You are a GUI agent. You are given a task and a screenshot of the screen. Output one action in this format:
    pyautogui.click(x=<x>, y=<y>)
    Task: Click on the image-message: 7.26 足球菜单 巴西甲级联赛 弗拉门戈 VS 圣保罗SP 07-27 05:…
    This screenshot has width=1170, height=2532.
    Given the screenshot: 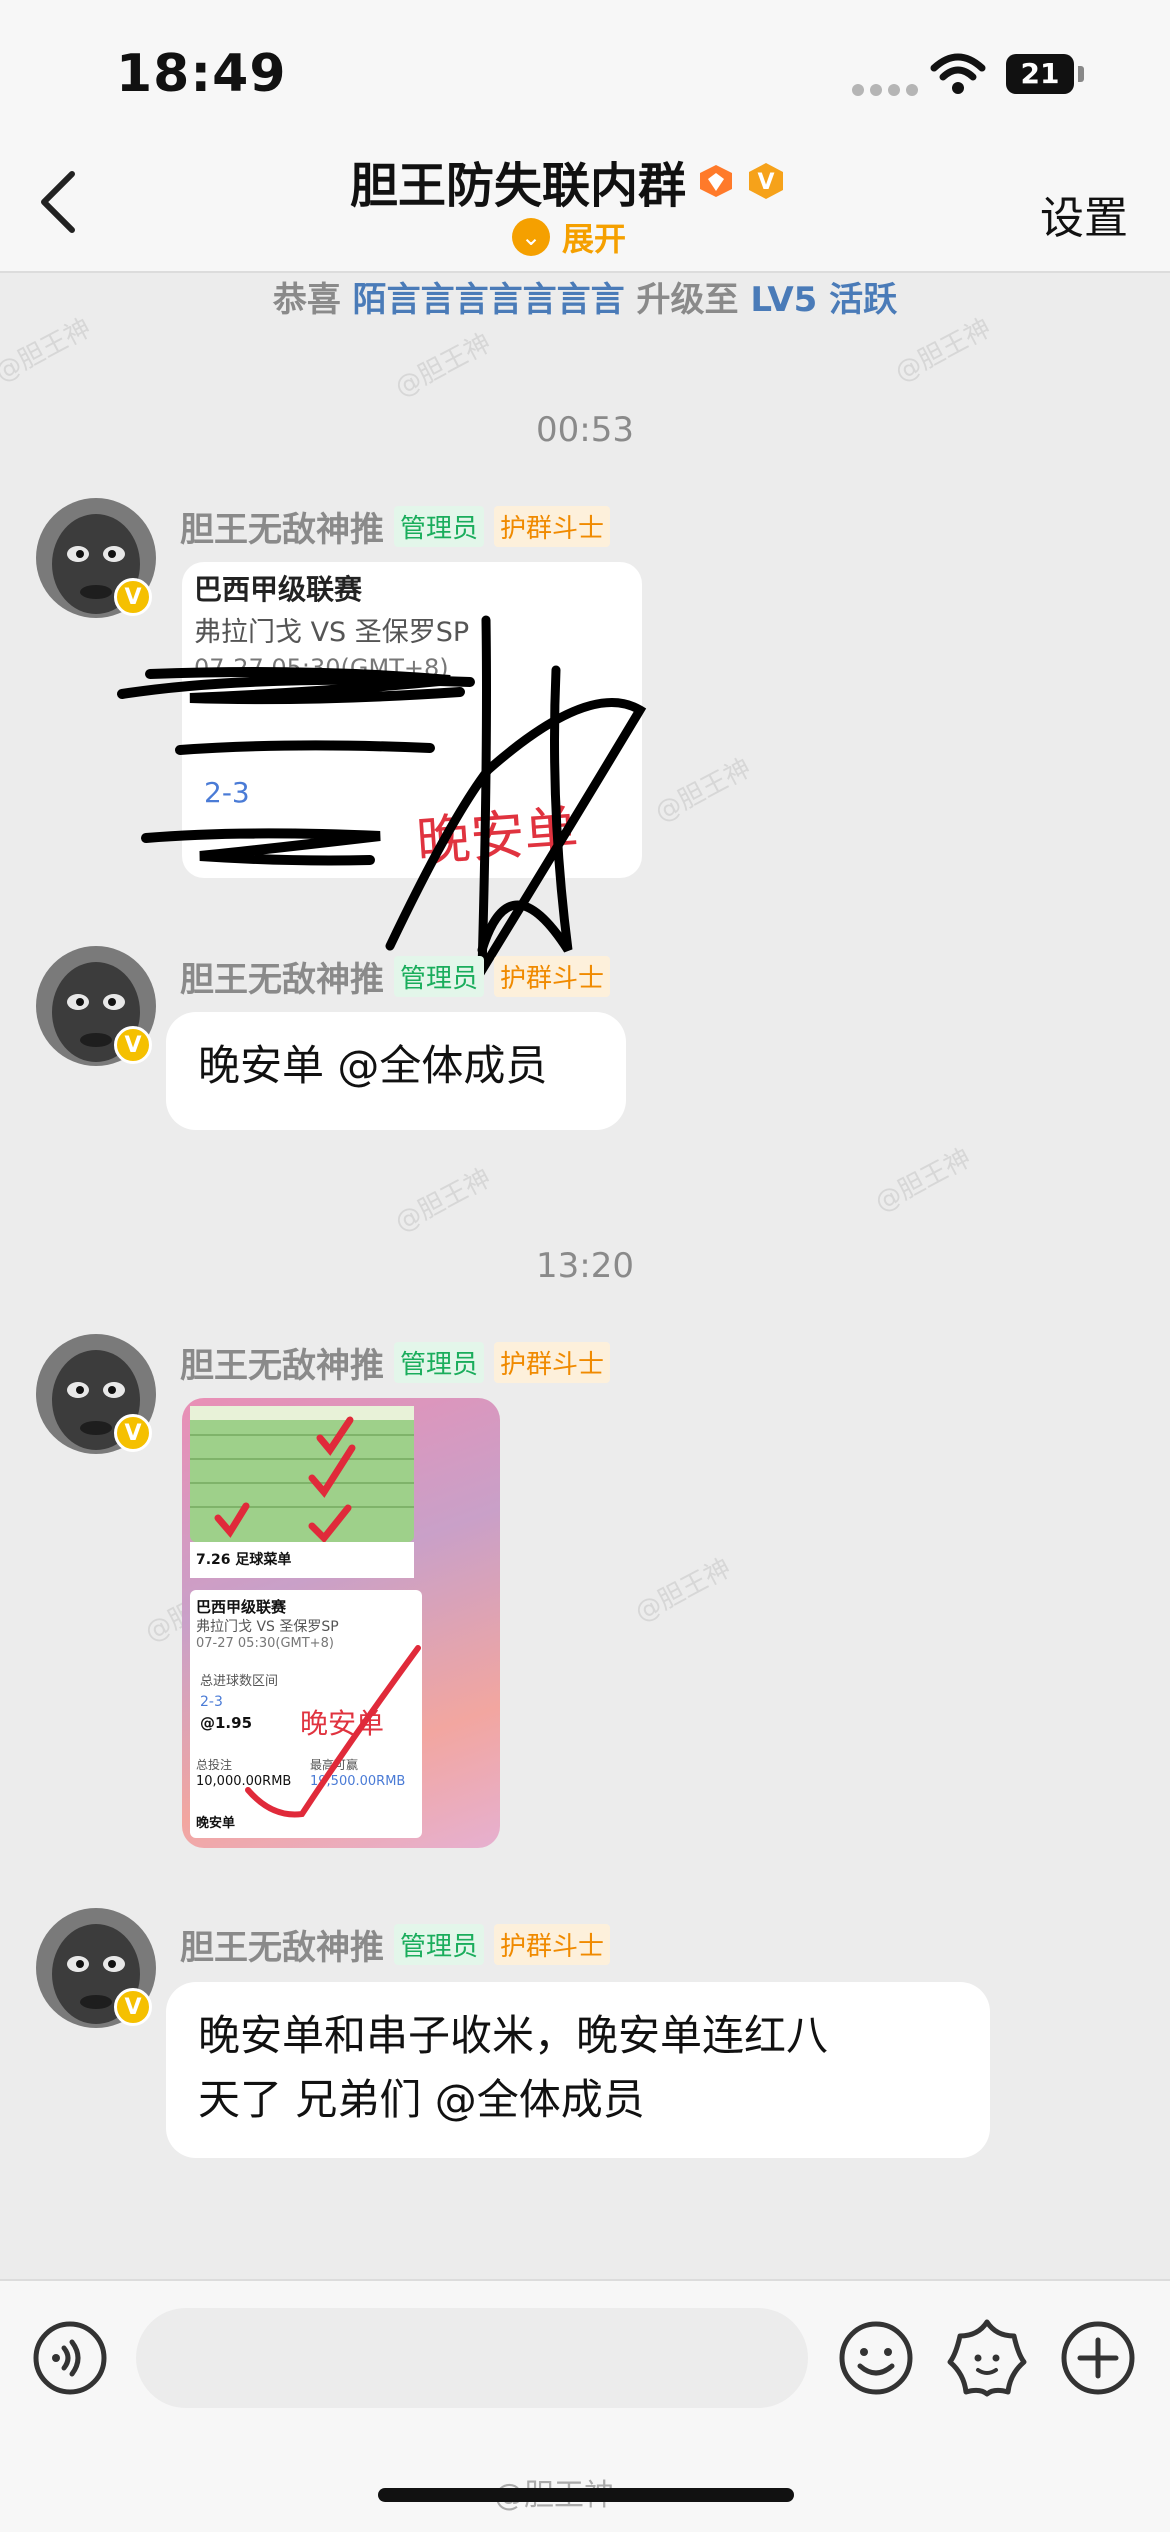 What is the action you would take?
    pyautogui.click(x=341, y=1623)
    